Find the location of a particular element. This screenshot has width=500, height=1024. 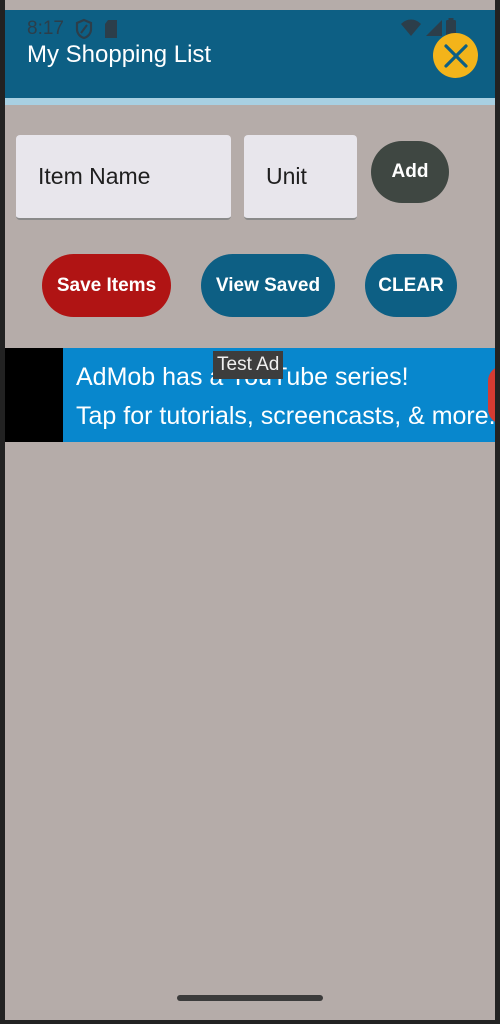

app-bar-divider is located at coordinates (250, 101).